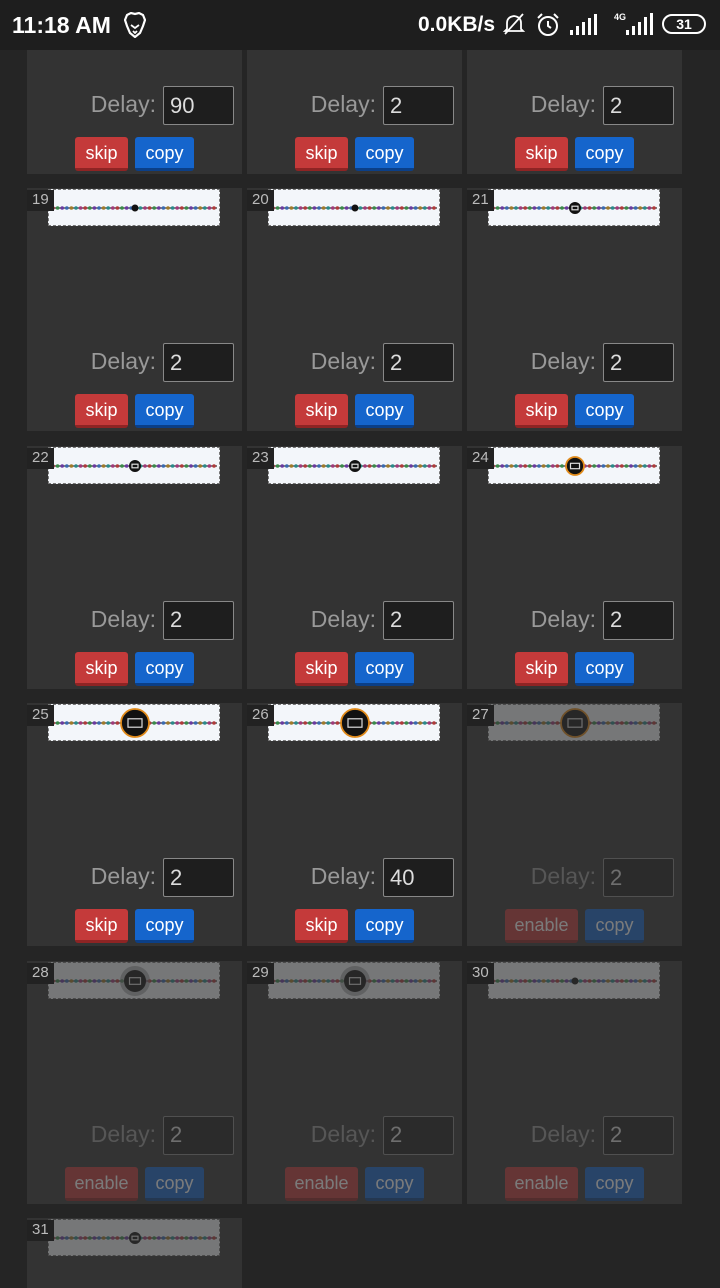 The width and height of the screenshot is (720, 1288). Describe the element at coordinates (574, 1082) in the screenshot. I see `frame-card: 30 Delay: enablecopy` at that location.